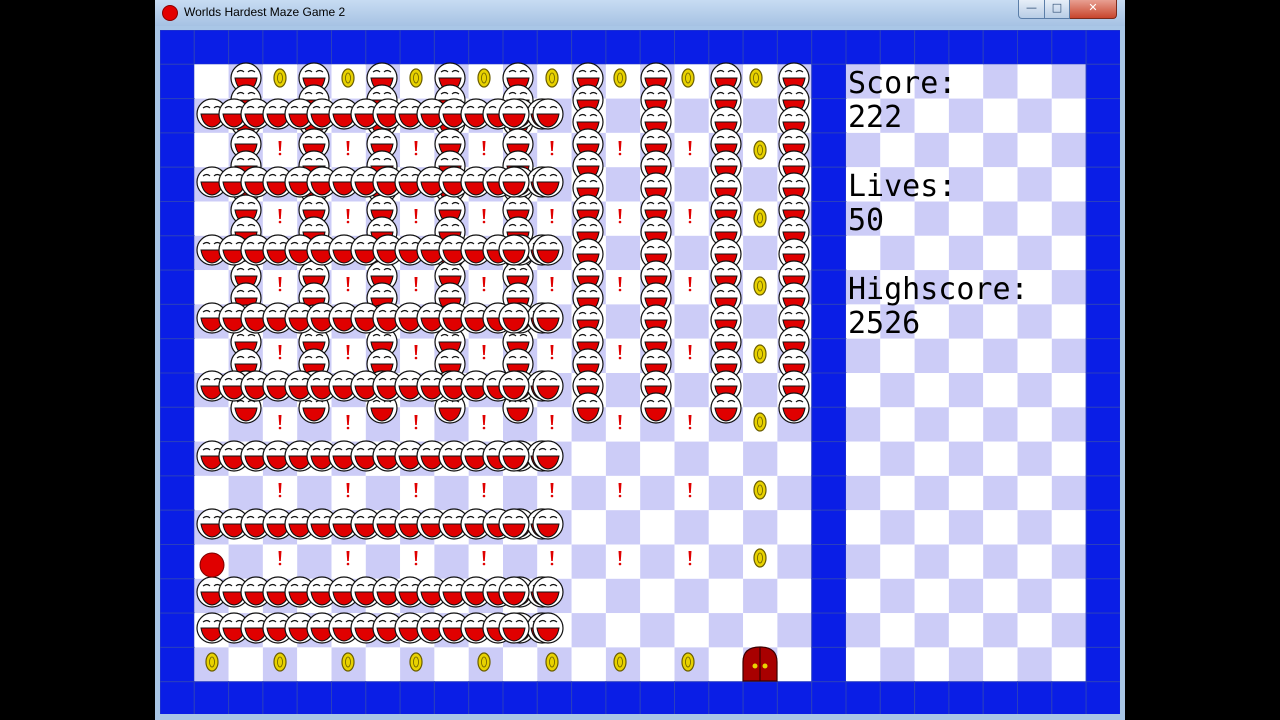  What do you see at coordinates (902, 83) in the screenshot?
I see `score-label: Score:` at bounding box center [902, 83].